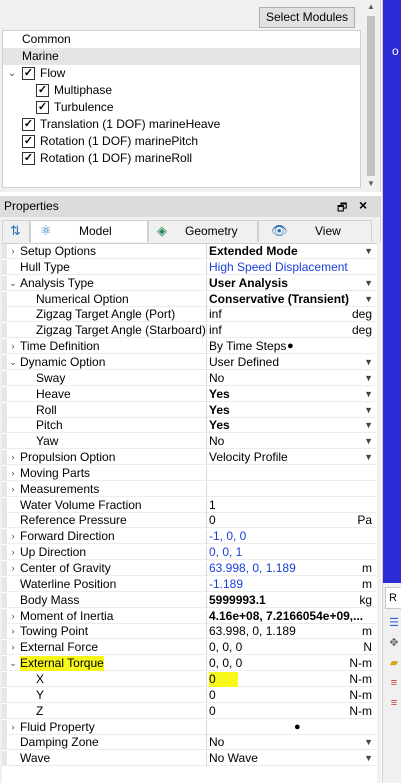 Image resolution: width=401 pixels, height=783 pixels. I want to click on property-value: -1, 0, 0, so click(293, 536).